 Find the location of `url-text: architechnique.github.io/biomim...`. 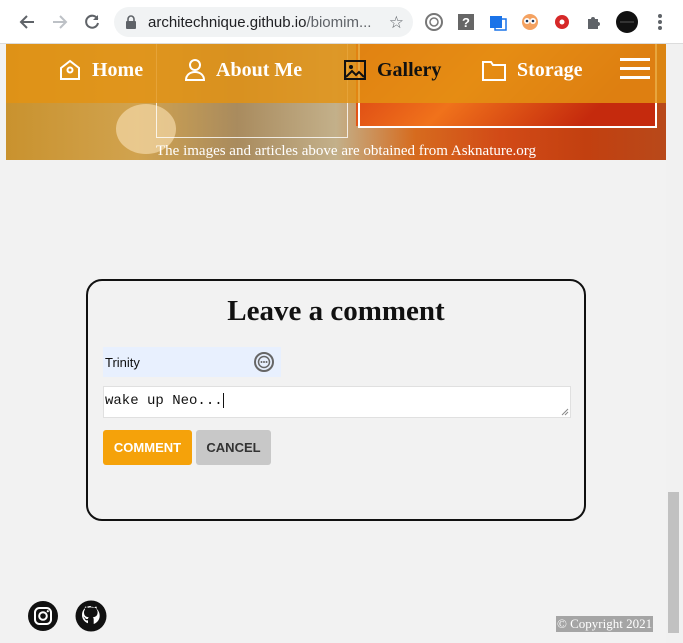

url-text: architechnique.github.io/biomim... is located at coordinates (263, 22).